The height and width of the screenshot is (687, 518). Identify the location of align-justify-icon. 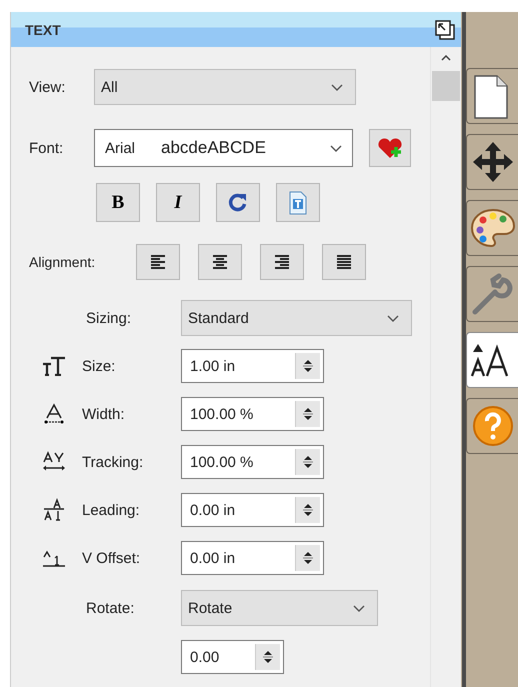
(344, 262).